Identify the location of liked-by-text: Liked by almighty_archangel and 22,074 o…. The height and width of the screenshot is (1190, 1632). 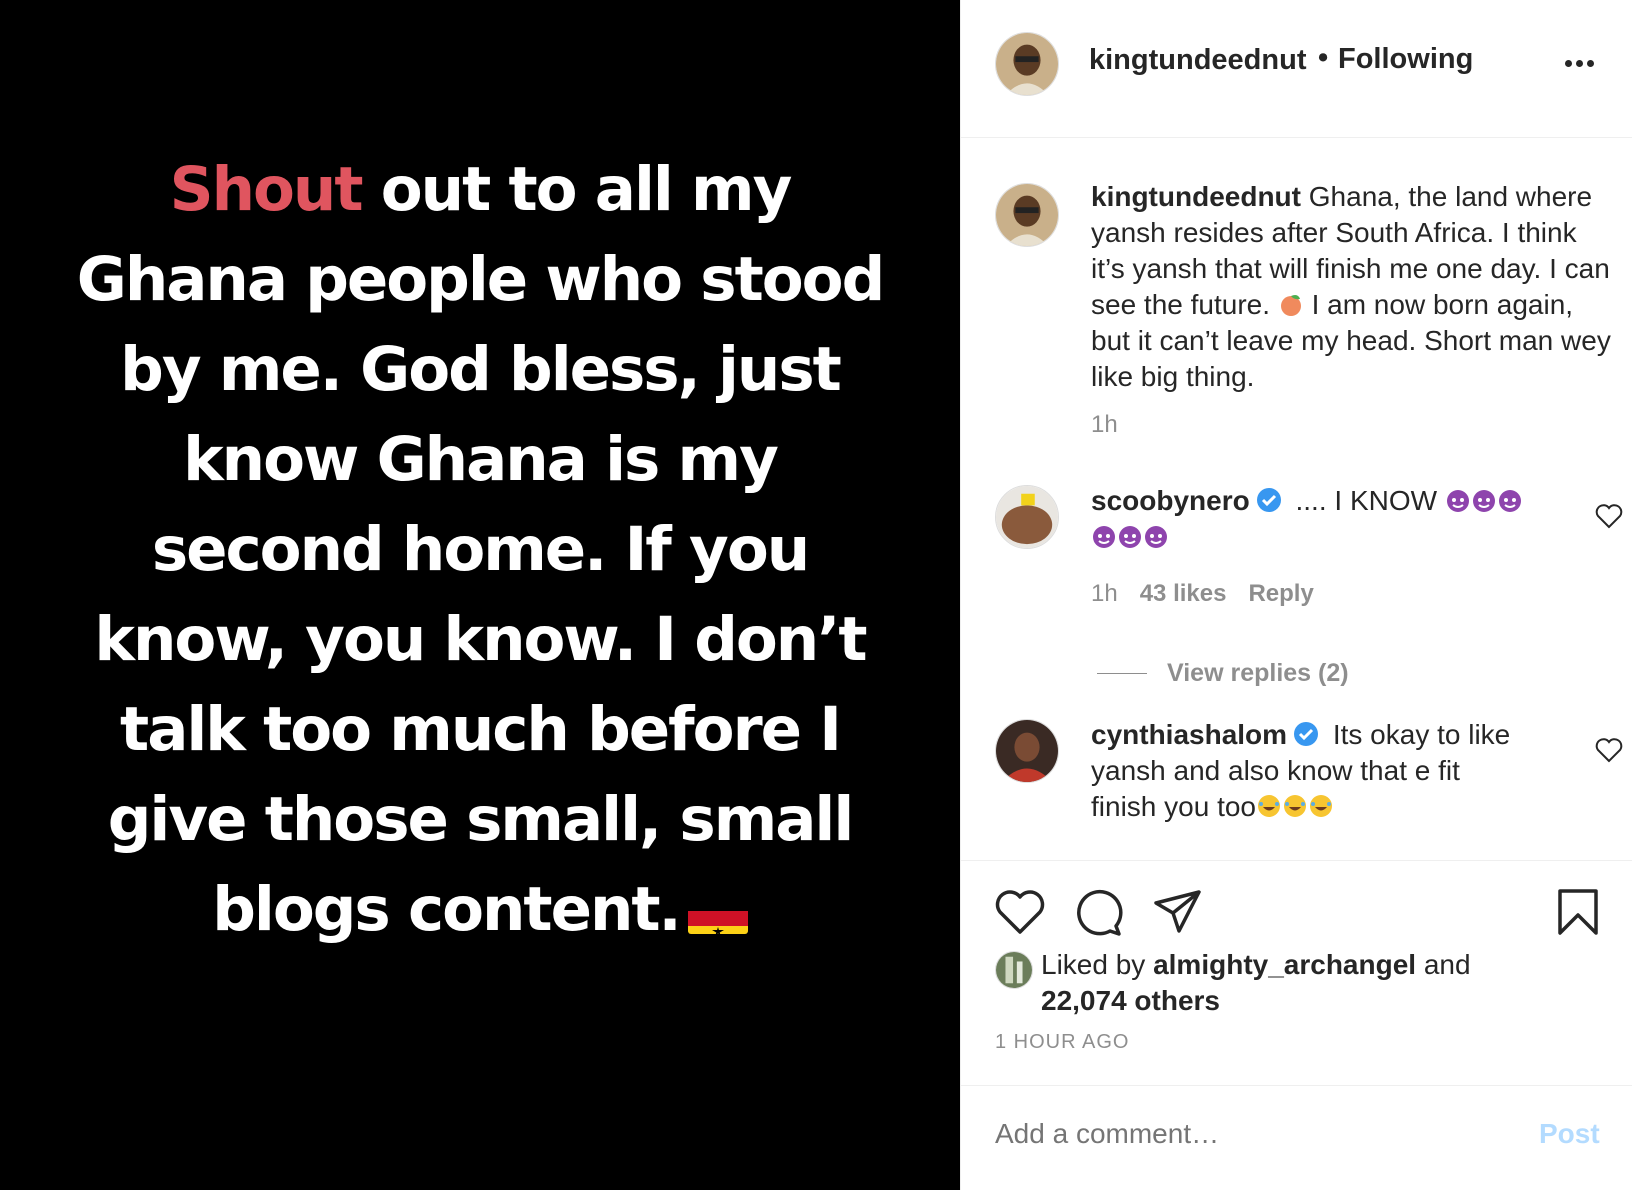
(1301, 983).